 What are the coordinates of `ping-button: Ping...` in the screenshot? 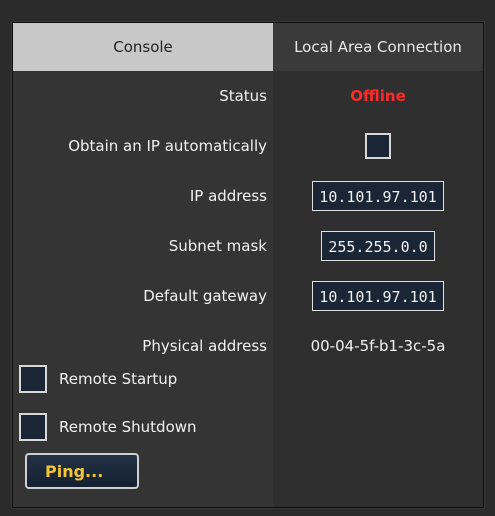 It's located at (82, 471).